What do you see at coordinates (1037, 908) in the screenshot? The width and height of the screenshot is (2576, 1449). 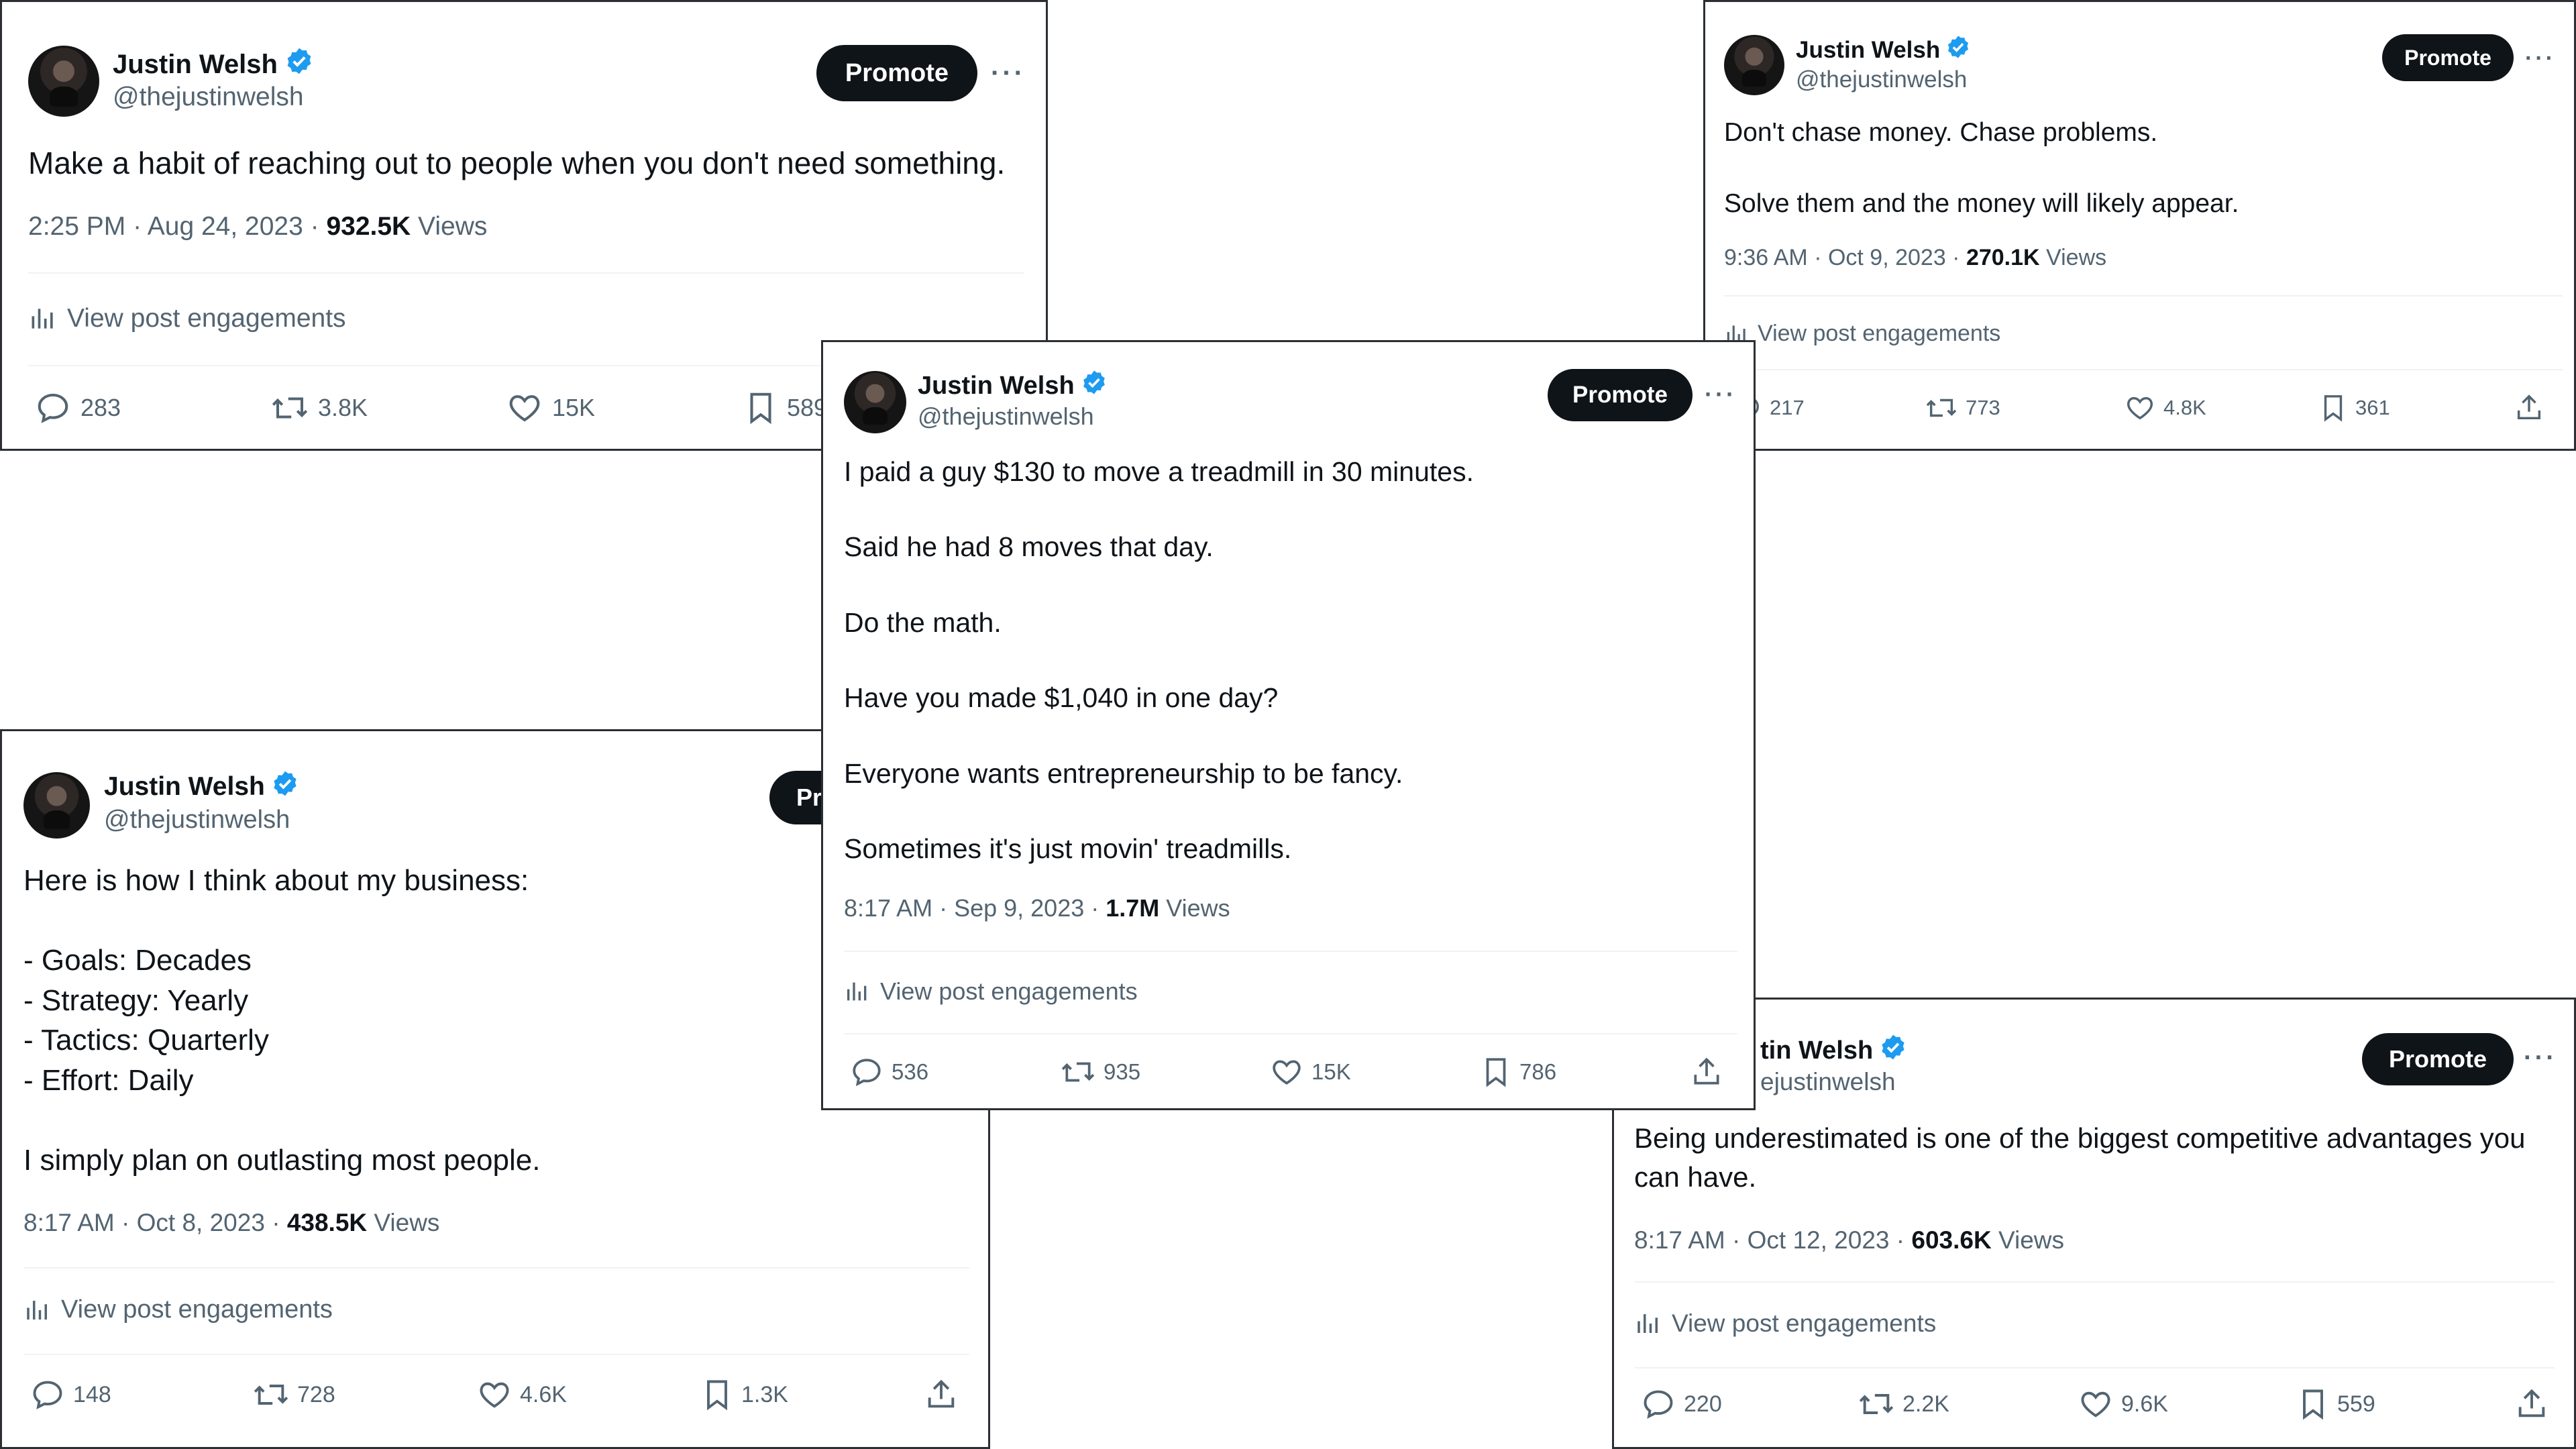 I see `tweet-timestamp: 8:17 AM · Sep 9, 2023 · 1.7M Views` at bounding box center [1037, 908].